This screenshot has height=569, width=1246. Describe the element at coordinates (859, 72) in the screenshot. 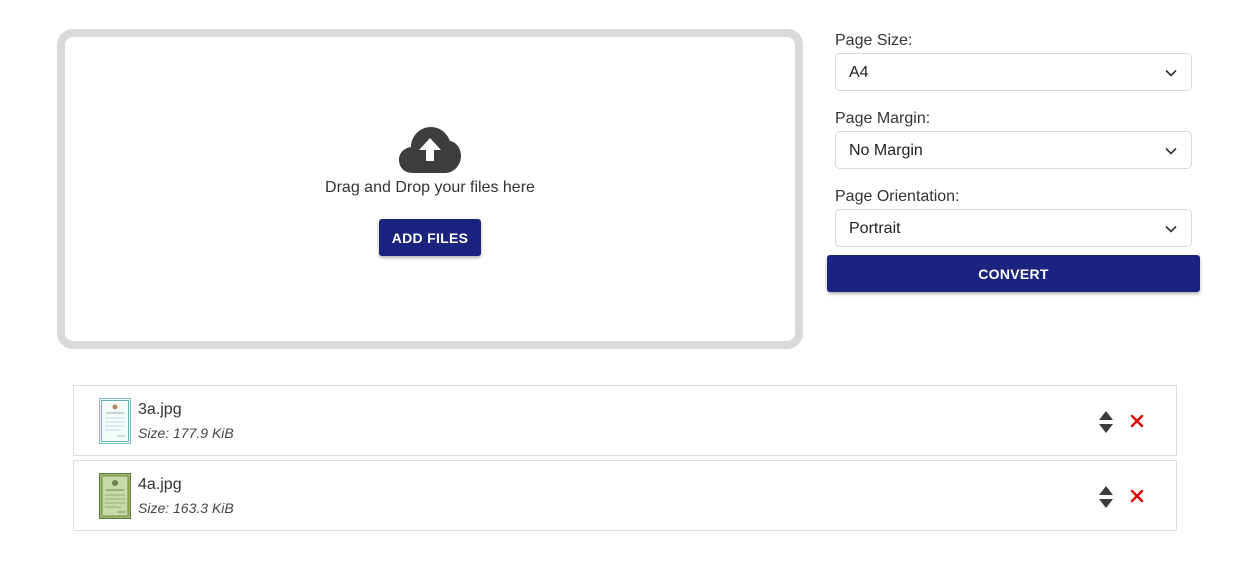

I see `page-size-value: A4` at that location.